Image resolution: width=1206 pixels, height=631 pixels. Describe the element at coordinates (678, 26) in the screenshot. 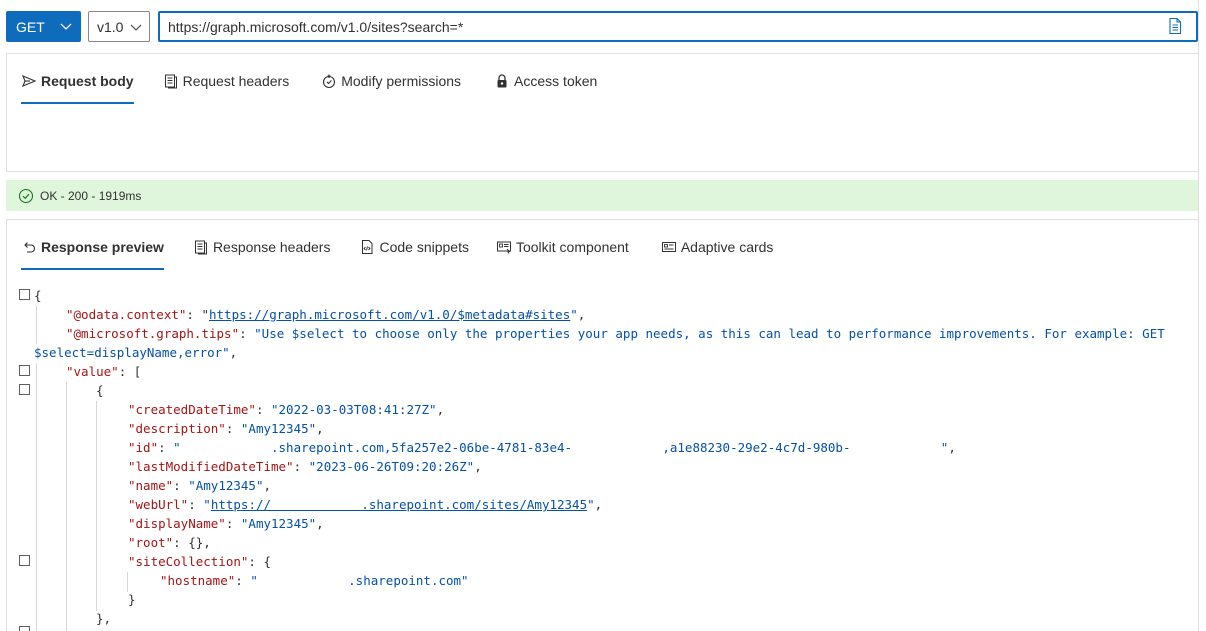

I see `url-input` at that location.